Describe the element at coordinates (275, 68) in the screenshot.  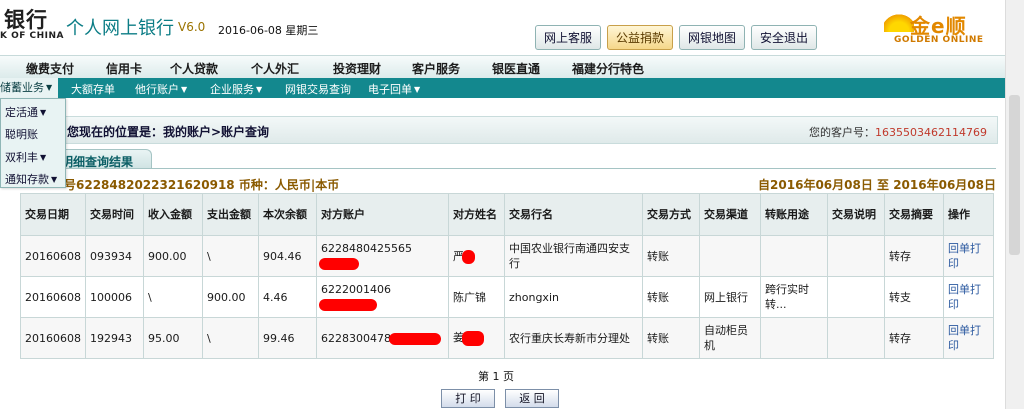
I see `nav-item-forex: 个人外汇` at that location.